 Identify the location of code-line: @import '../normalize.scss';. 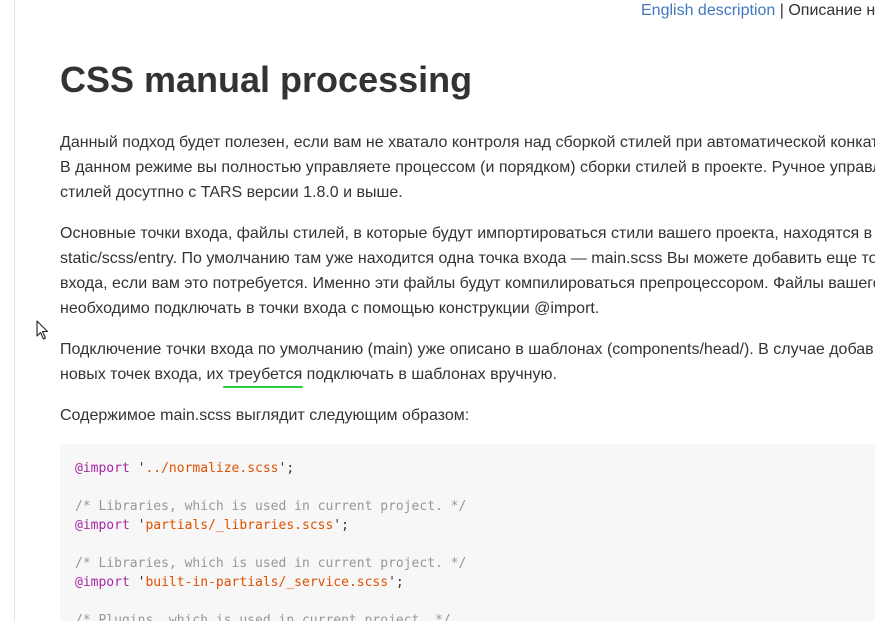
(185, 468).